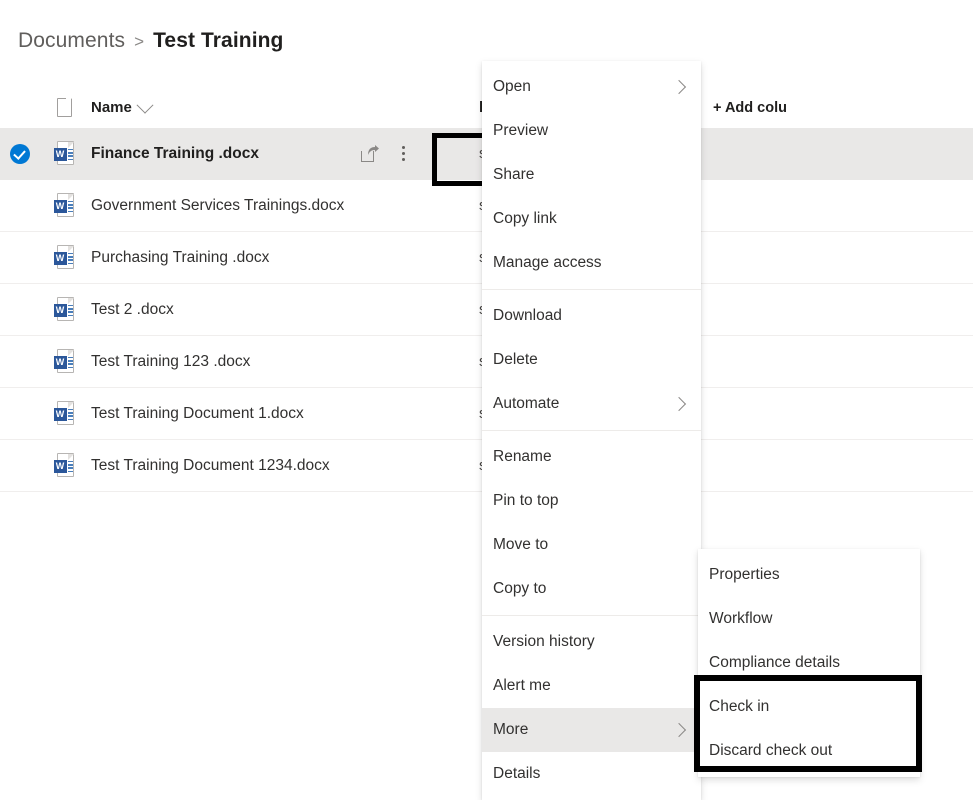 The height and width of the screenshot is (800, 973). Describe the element at coordinates (522, 456) in the screenshot. I see `menu-item-label: Rename` at that location.